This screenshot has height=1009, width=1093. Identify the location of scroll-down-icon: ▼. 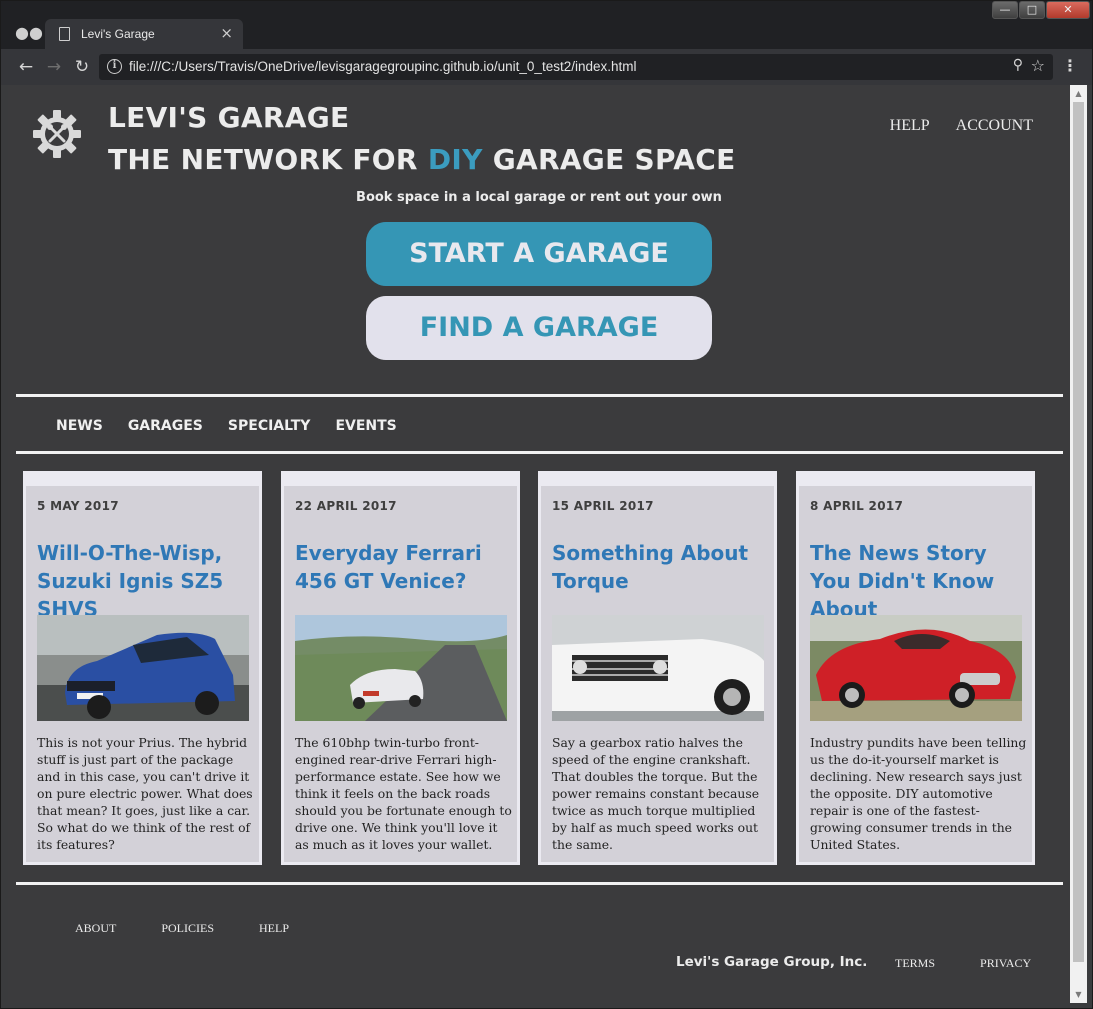
(1078, 994).